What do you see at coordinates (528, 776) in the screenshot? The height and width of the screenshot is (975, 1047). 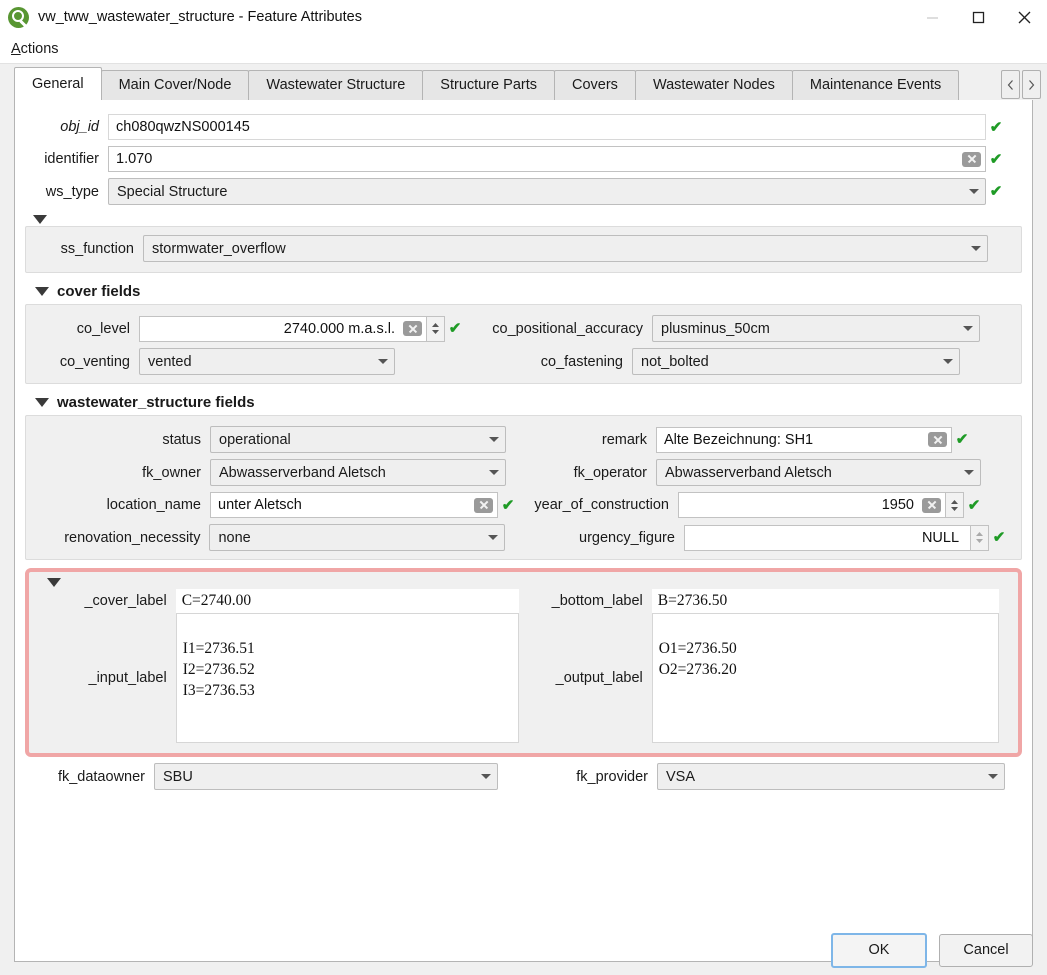 I see `field-row-dataowner-provider: fk_dataowner SBU fk_provider VSA` at bounding box center [528, 776].